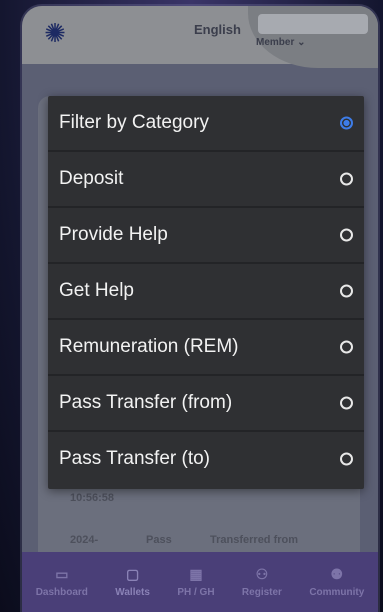 This screenshot has width=383, height=612. I want to click on ph-gh-icon: ▦, so click(196, 574).